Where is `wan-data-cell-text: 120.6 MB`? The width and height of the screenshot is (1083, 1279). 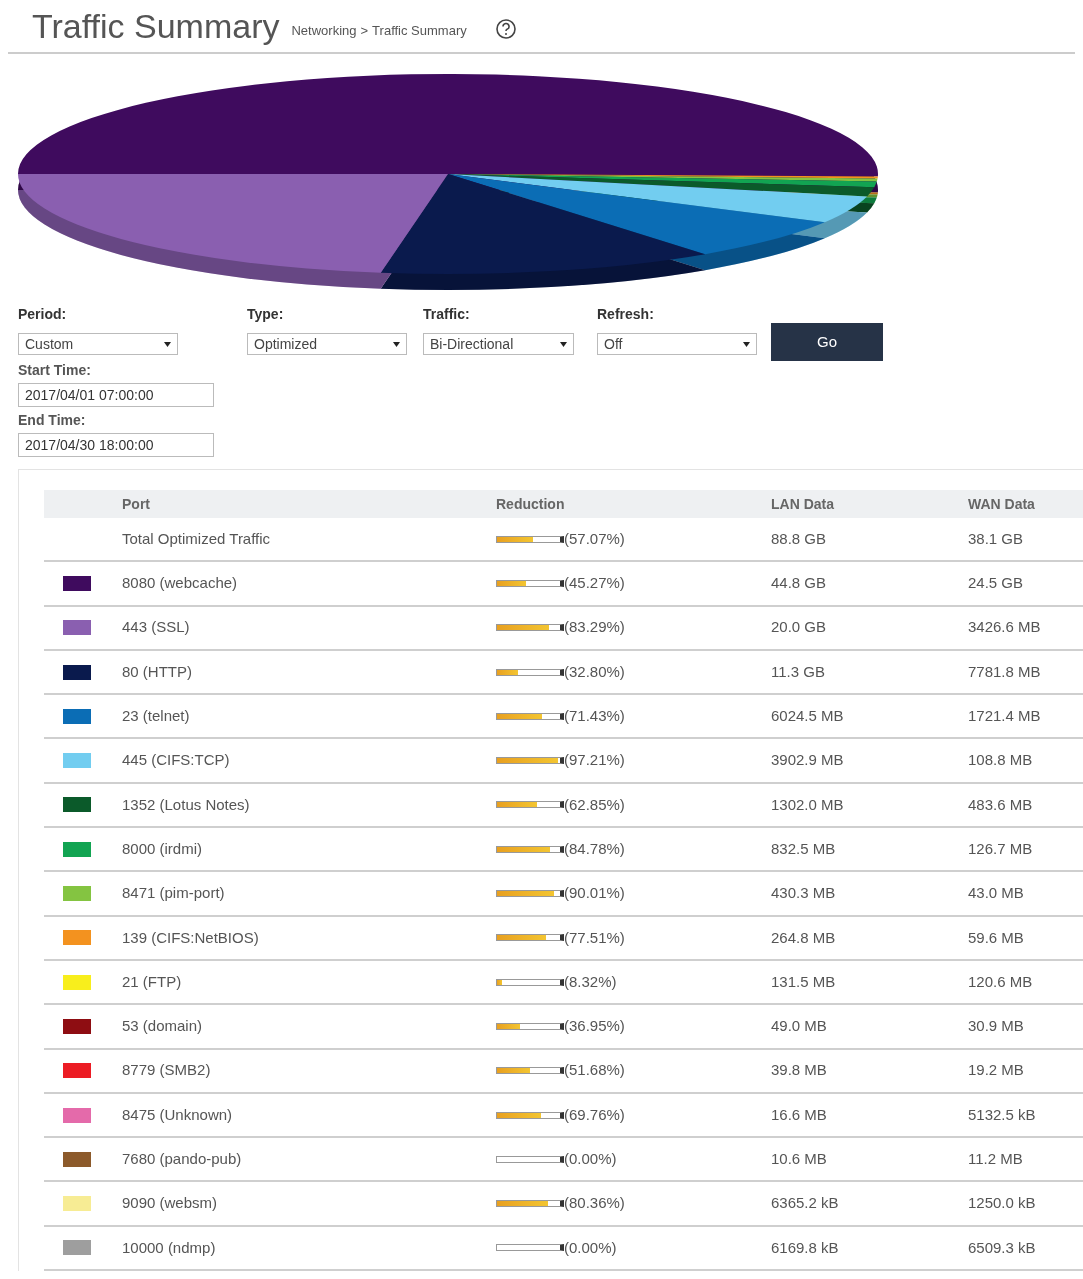 wan-data-cell-text: 120.6 MB is located at coordinates (1000, 981).